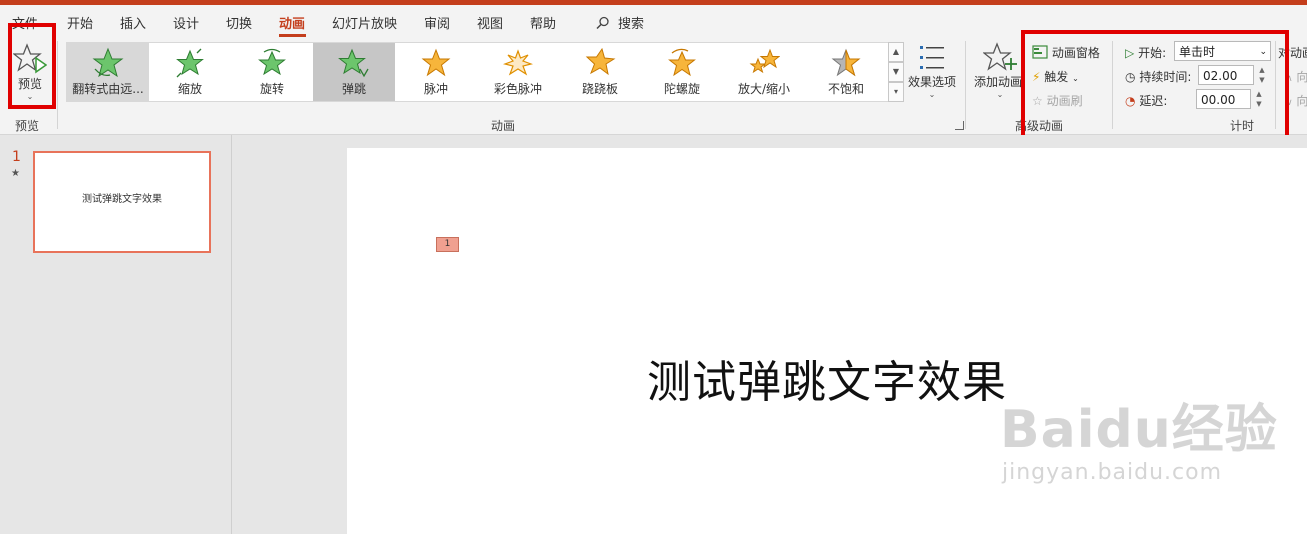 The image size is (1307, 534). Describe the element at coordinates (1301, 77) in the screenshot. I see `move-earlier-label: 向` at that location.